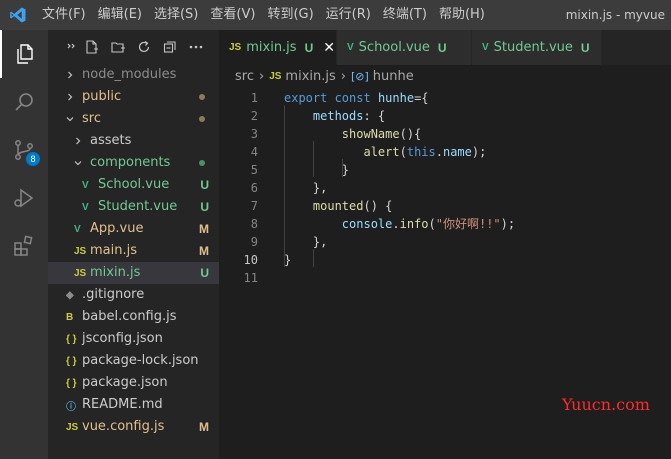 The image size is (671, 459). I want to click on code-token: () {, so click(378, 206).